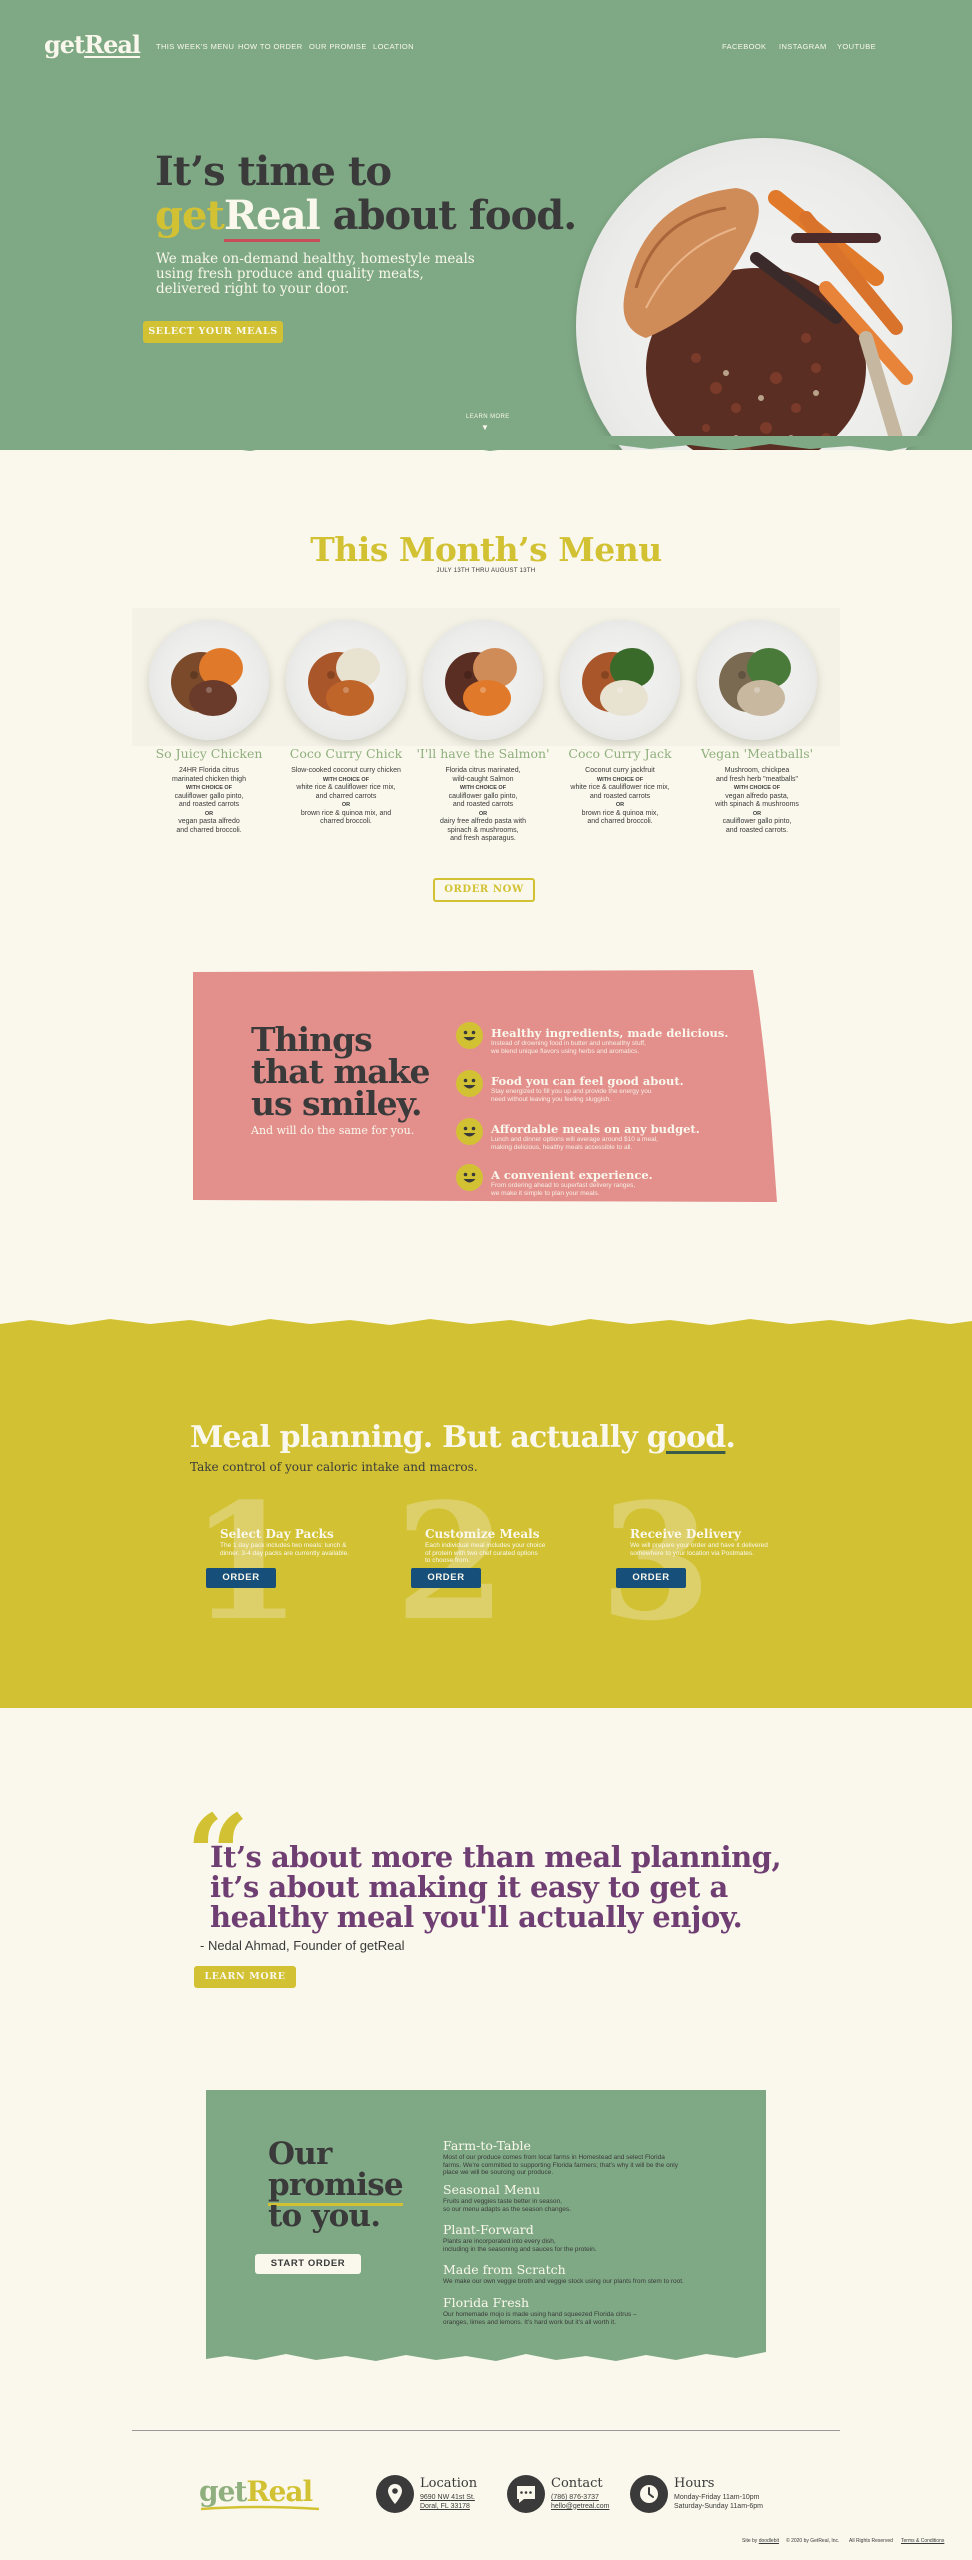 The height and width of the screenshot is (2560, 972). What do you see at coordinates (486, 549) in the screenshot?
I see `menu-title: This Month’s Menu` at bounding box center [486, 549].